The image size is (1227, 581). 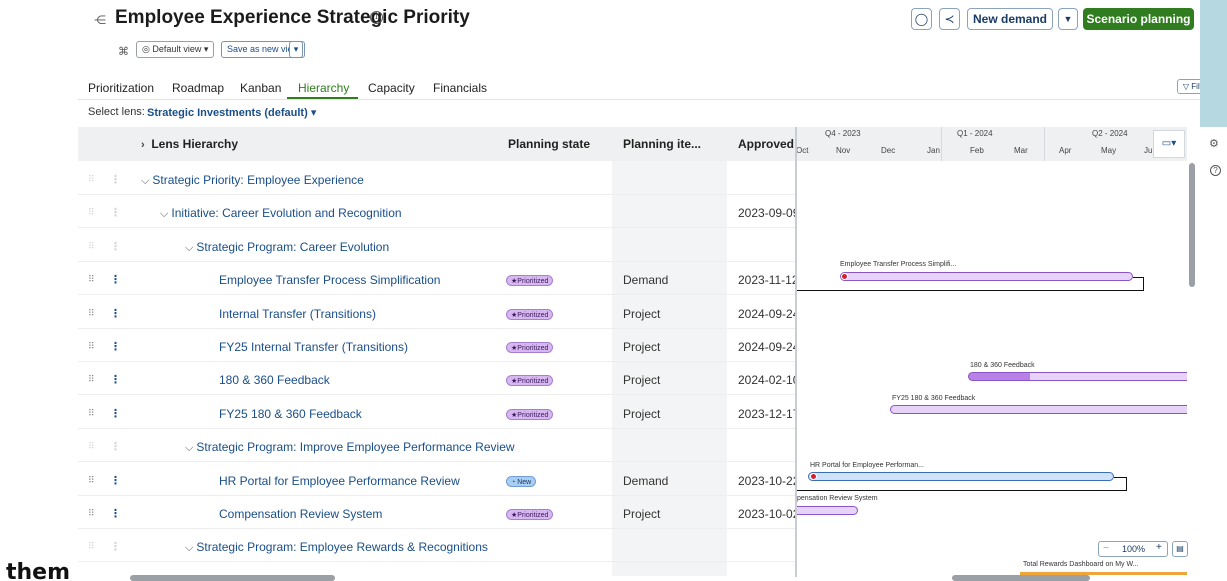 I want to click on tab-hierarchy: Hierarchy, so click(x=323, y=88).